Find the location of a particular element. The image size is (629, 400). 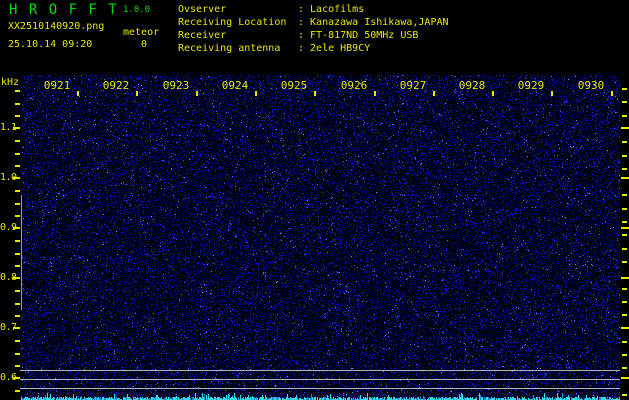

station-info-label: Ovserver is located at coordinates (202, 9).